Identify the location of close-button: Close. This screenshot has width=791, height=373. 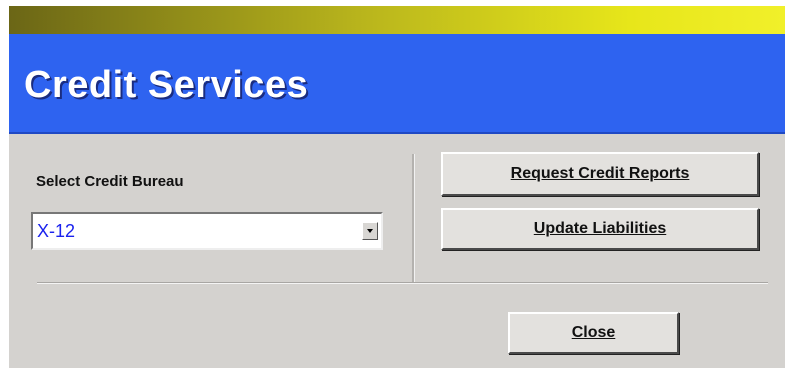
(593, 333).